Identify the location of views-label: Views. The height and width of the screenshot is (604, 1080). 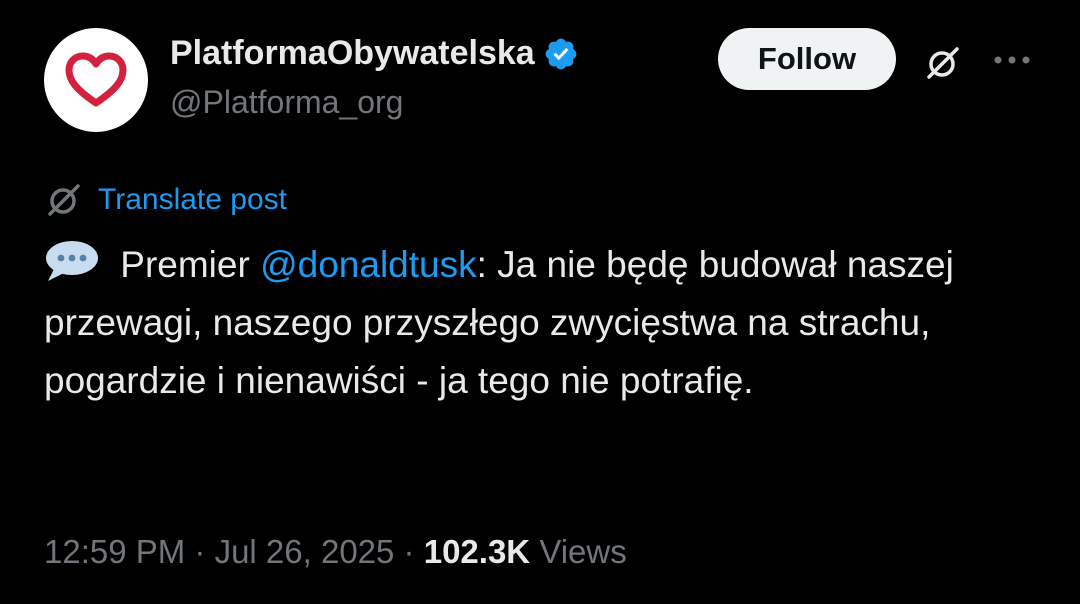
(583, 551).